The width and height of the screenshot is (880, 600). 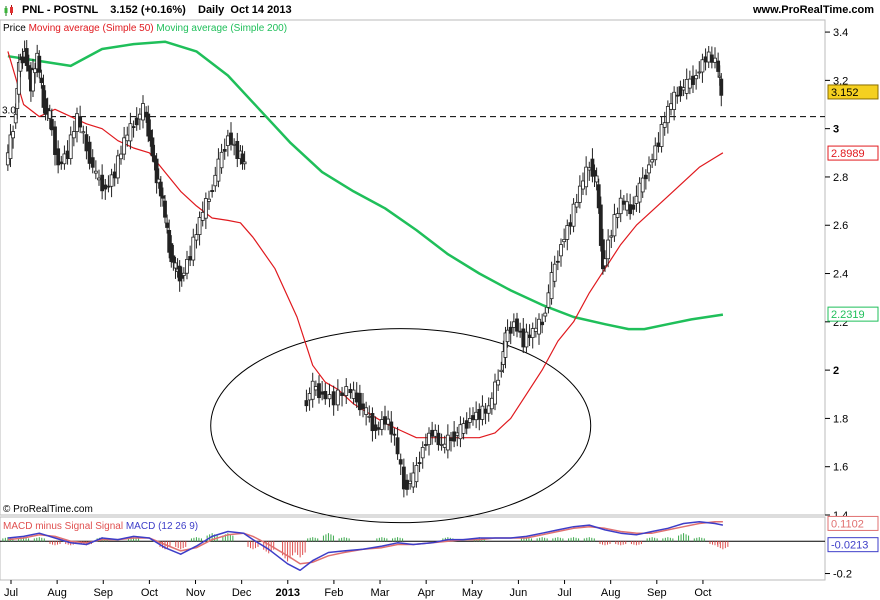 I want to click on x-tick-label: Aug, so click(x=611, y=593).